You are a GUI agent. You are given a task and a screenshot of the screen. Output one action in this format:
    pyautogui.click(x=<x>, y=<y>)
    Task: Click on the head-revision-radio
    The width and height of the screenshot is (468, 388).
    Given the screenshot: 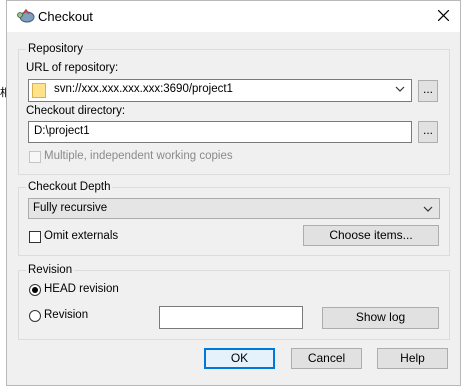 What is the action you would take?
    pyautogui.click(x=35, y=290)
    